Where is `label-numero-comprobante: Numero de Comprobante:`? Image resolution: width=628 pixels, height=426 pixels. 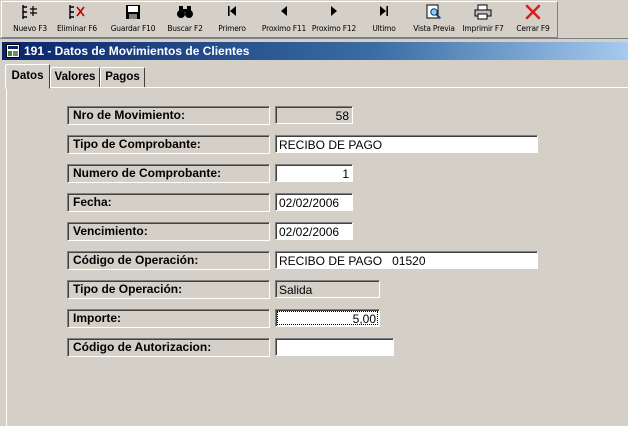
label-numero-comprobante: Numero de Comprobante: is located at coordinates (168, 173).